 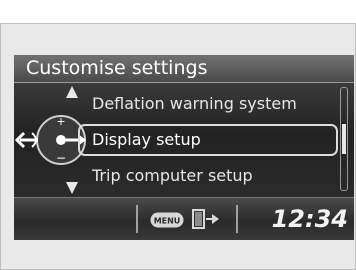 What do you see at coordinates (205, 219) in the screenshot?
I see `exit-door-icon` at bounding box center [205, 219].